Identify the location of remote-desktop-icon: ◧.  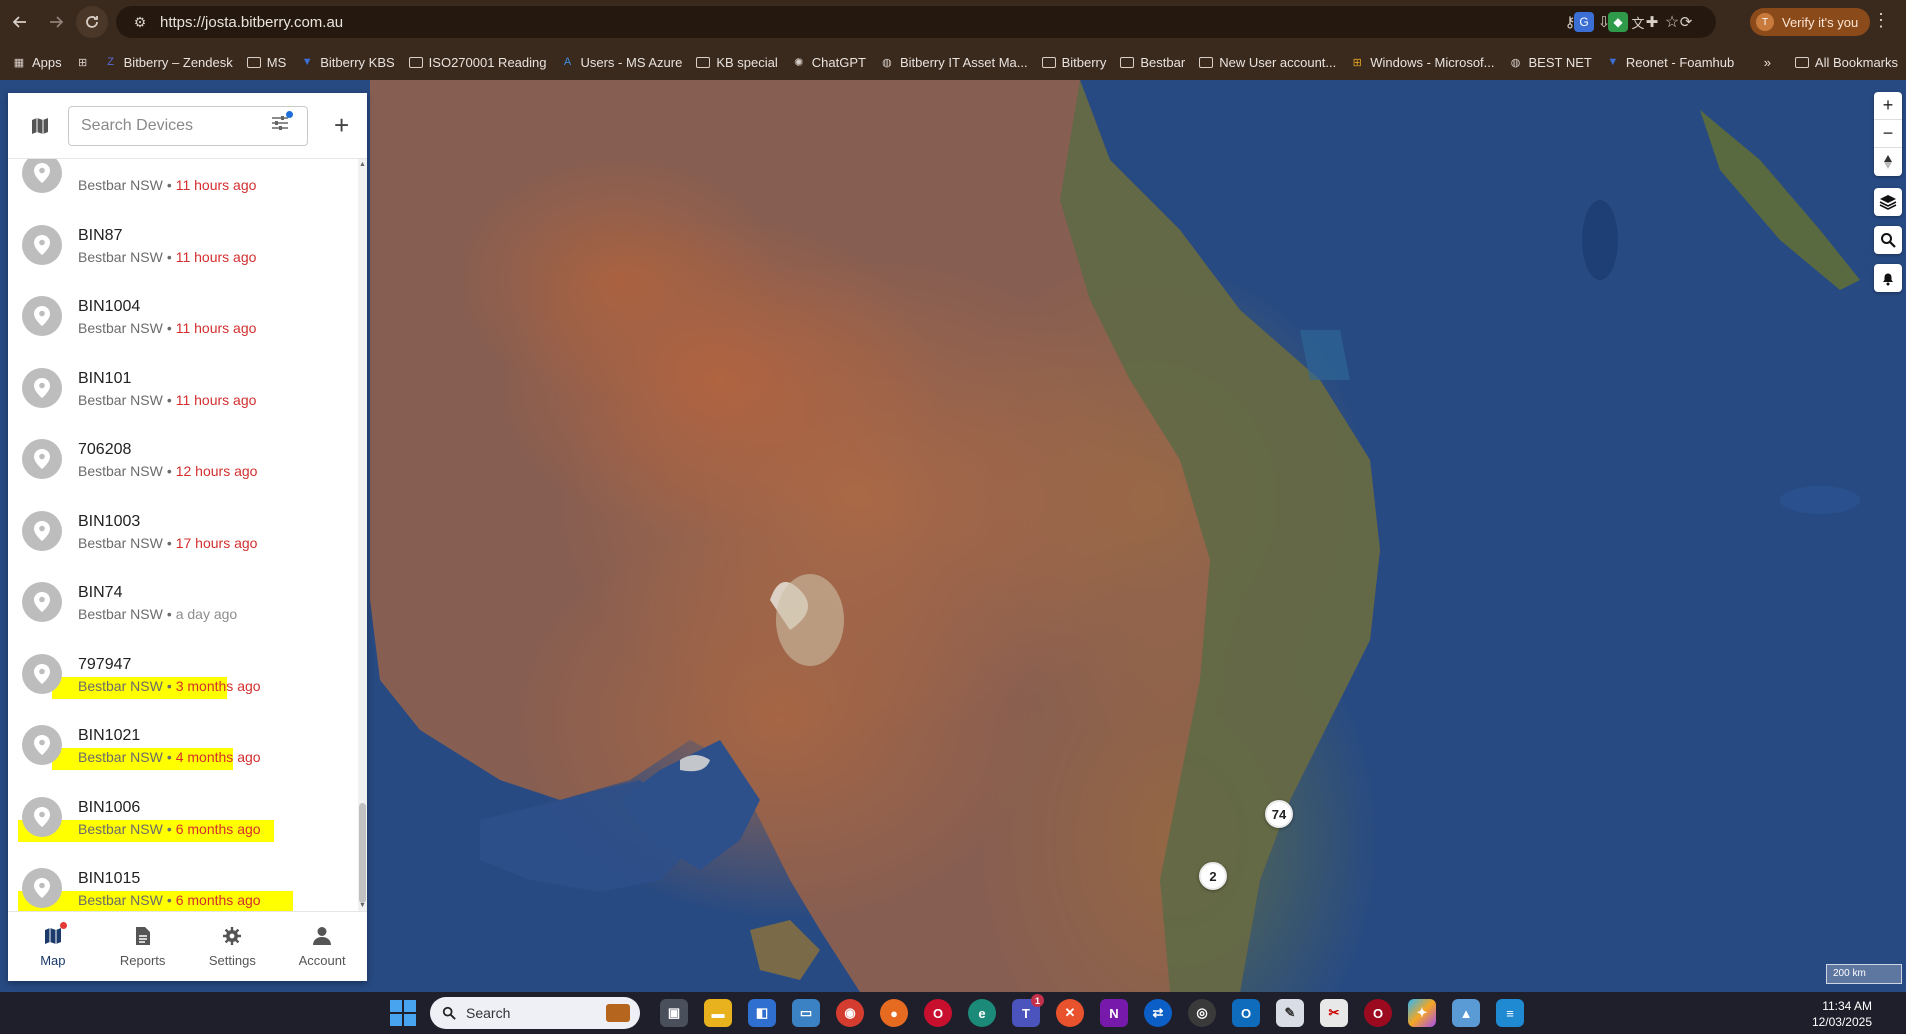
(762, 1013).